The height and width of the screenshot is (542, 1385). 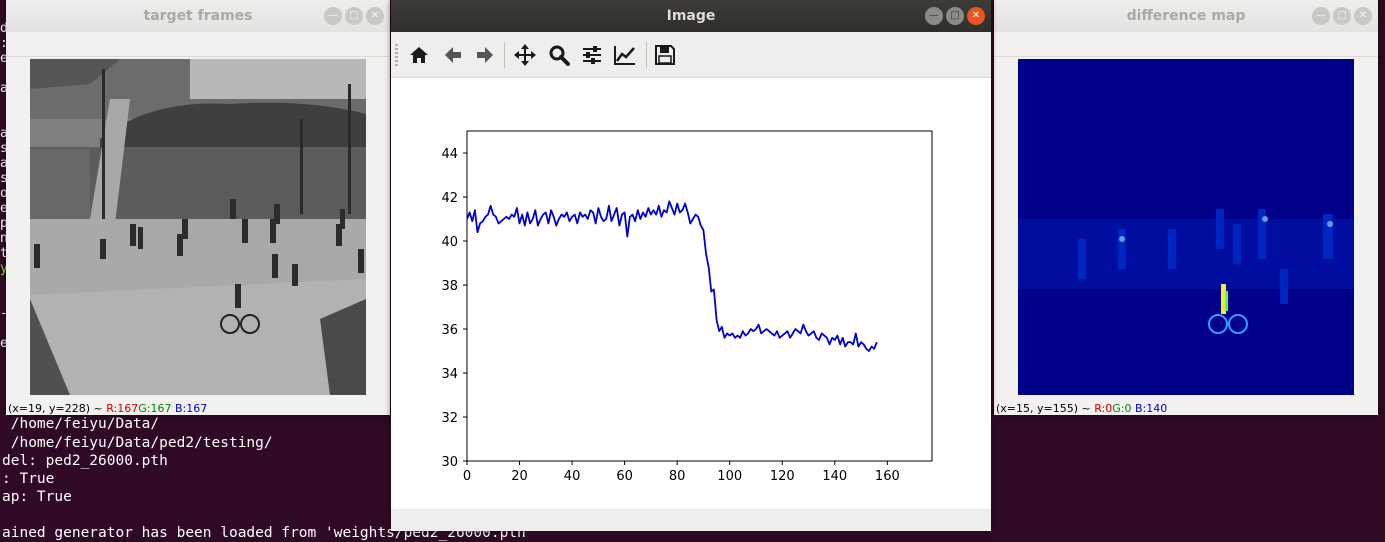 What do you see at coordinates (396, 55) in the screenshot?
I see `toolbar-grip` at bounding box center [396, 55].